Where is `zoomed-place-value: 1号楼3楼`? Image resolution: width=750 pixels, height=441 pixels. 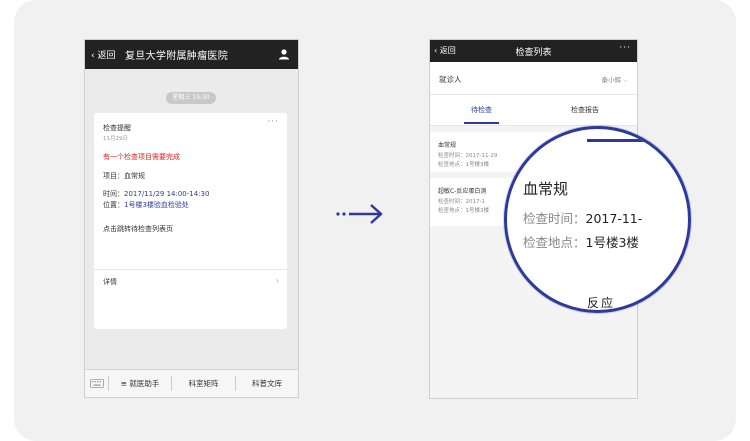
zoomed-place-value: 1号楼3楼 is located at coordinates (612, 242).